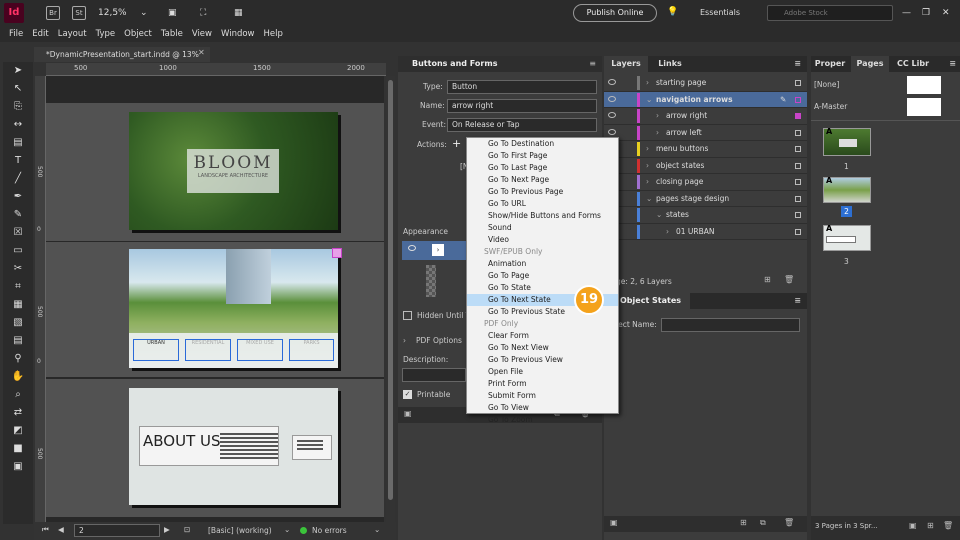 This screenshot has width=960, height=540. I want to click on free-transform-tool-icon: ⌗, so click(18, 287).